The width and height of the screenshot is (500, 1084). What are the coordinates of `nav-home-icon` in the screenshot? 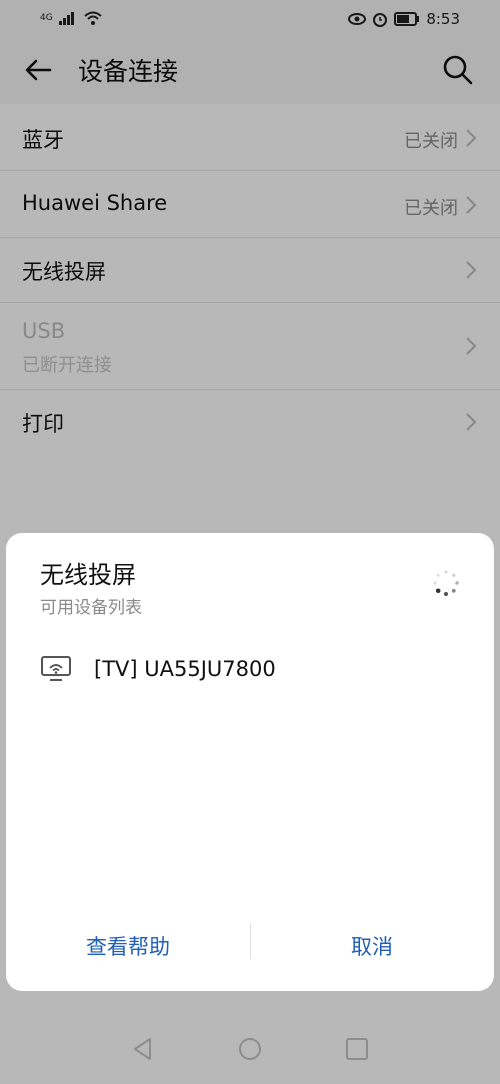 It's located at (250, 1049).